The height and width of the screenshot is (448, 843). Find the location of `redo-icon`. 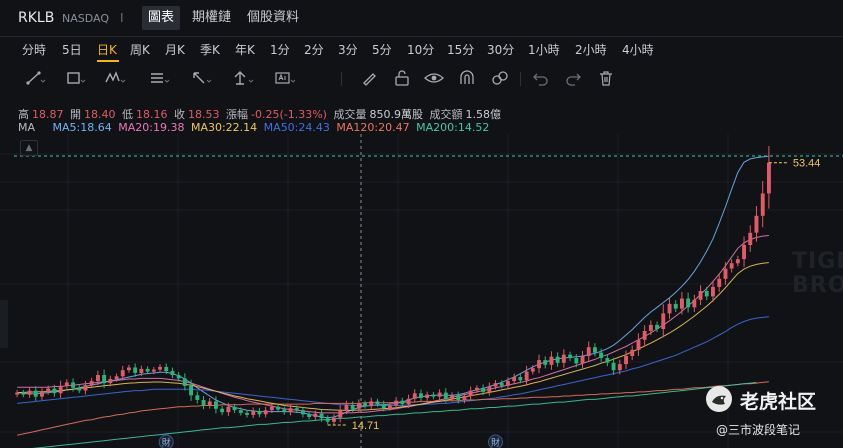

redo-icon is located at coordinates (573, 78).